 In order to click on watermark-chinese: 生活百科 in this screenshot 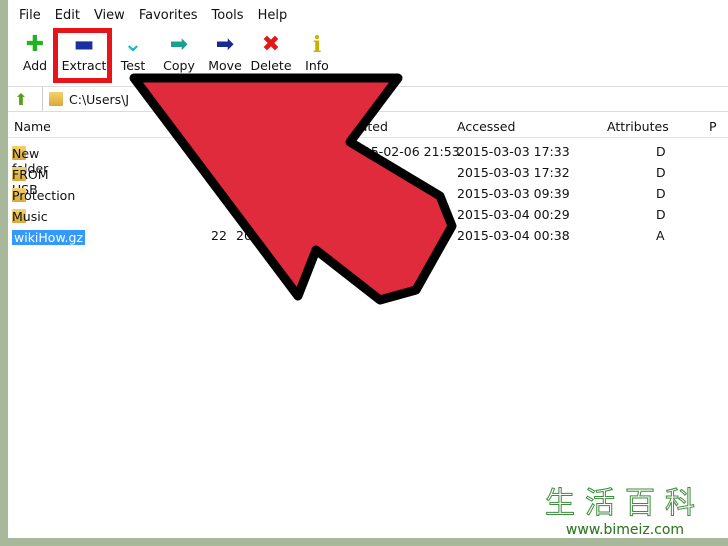, I will do `click(625, 504)`.